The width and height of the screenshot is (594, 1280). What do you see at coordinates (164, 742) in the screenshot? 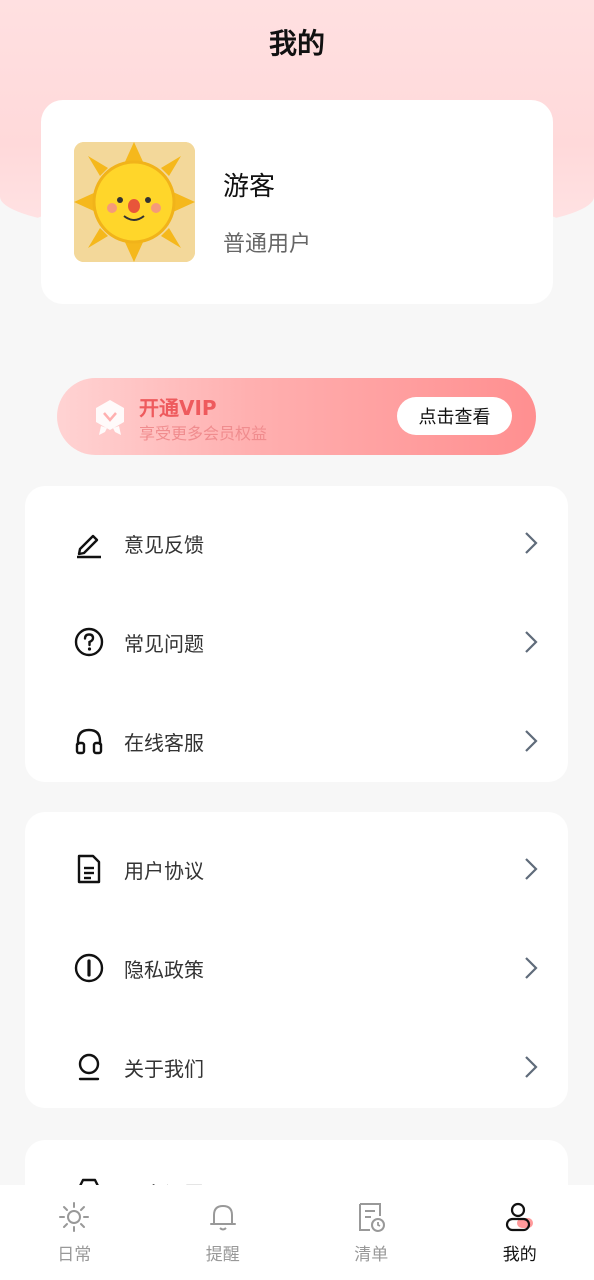
I see `menu-label: 在线客服` at bounding box center [164, 742].